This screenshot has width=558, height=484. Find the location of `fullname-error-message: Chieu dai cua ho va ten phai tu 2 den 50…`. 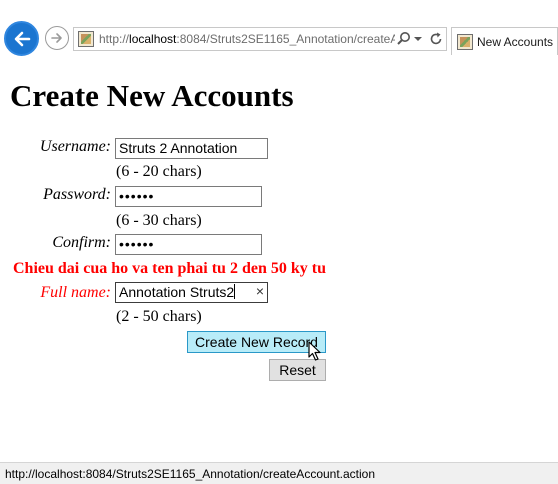

fullname-error-message: Chieu dai cua ho va ten phai tu 2 den 50… is located at coordinates (169, 268).